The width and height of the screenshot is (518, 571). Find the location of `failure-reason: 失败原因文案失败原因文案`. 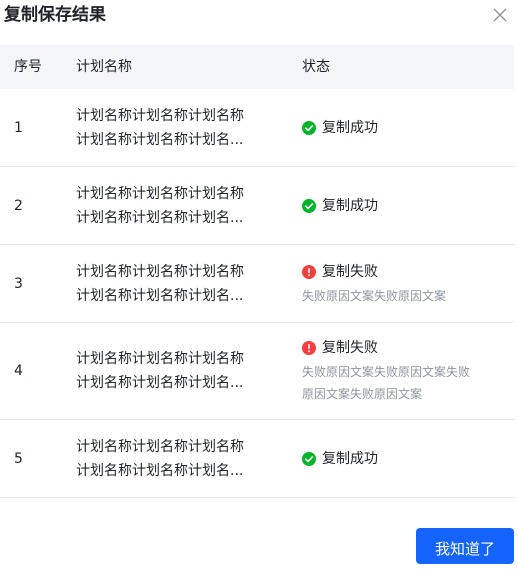

failure-reason: 失败原因文案失败原因文案 is located at coordinates (402, 296).